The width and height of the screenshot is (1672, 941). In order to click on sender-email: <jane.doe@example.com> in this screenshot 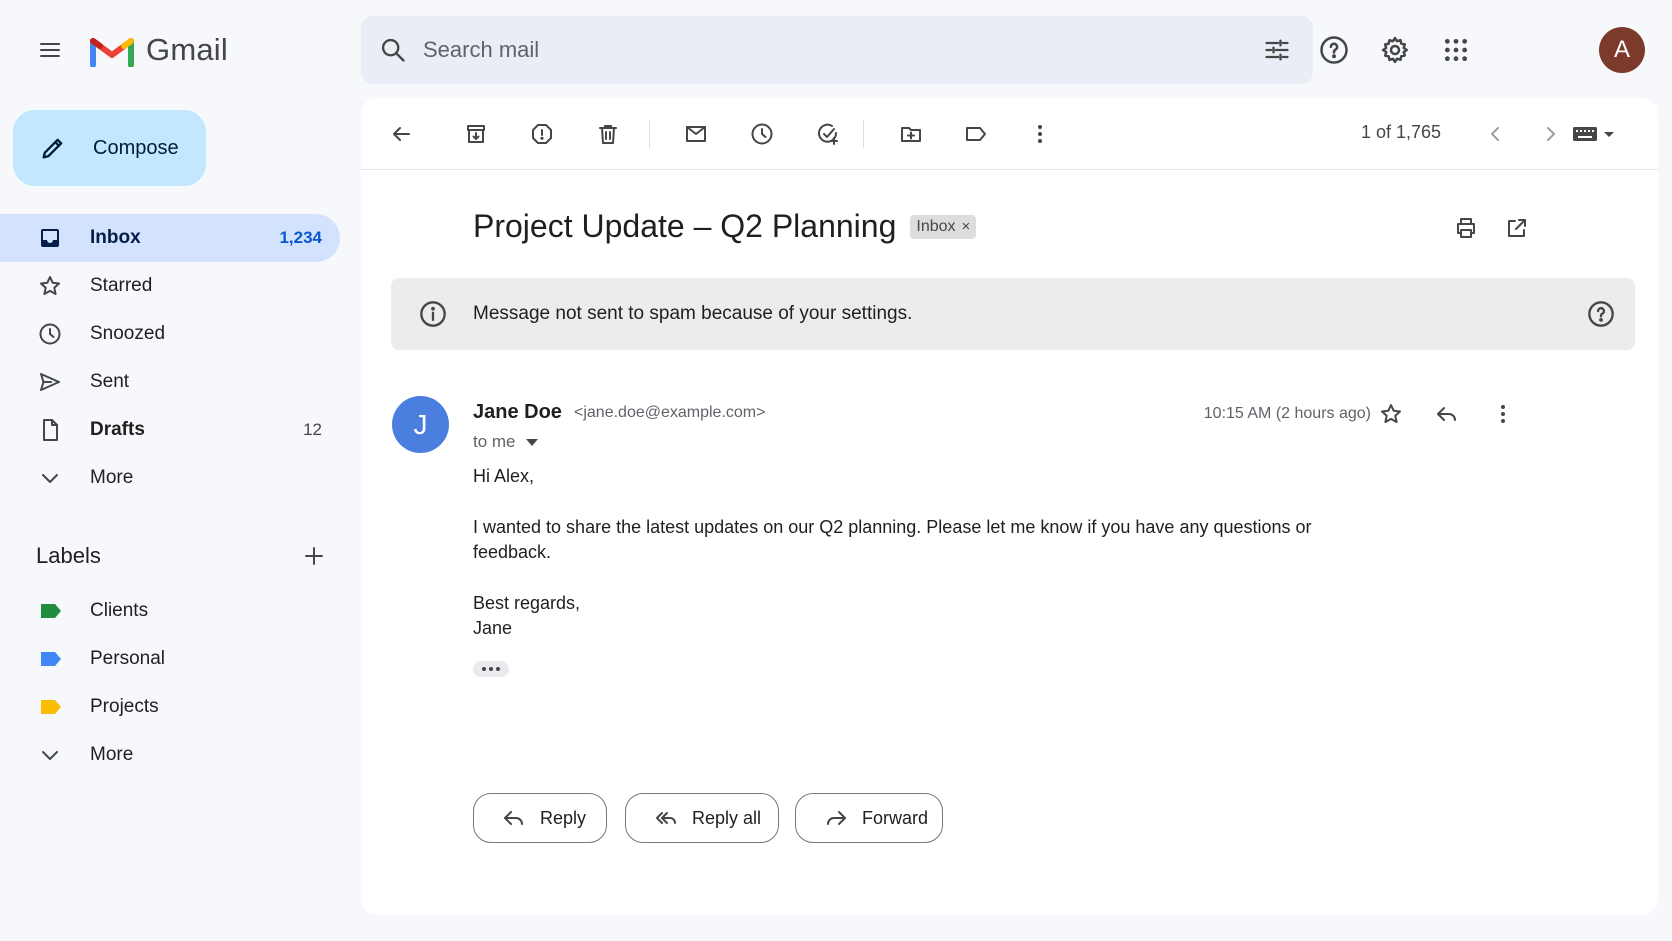, I will do `click(670, 412)`.